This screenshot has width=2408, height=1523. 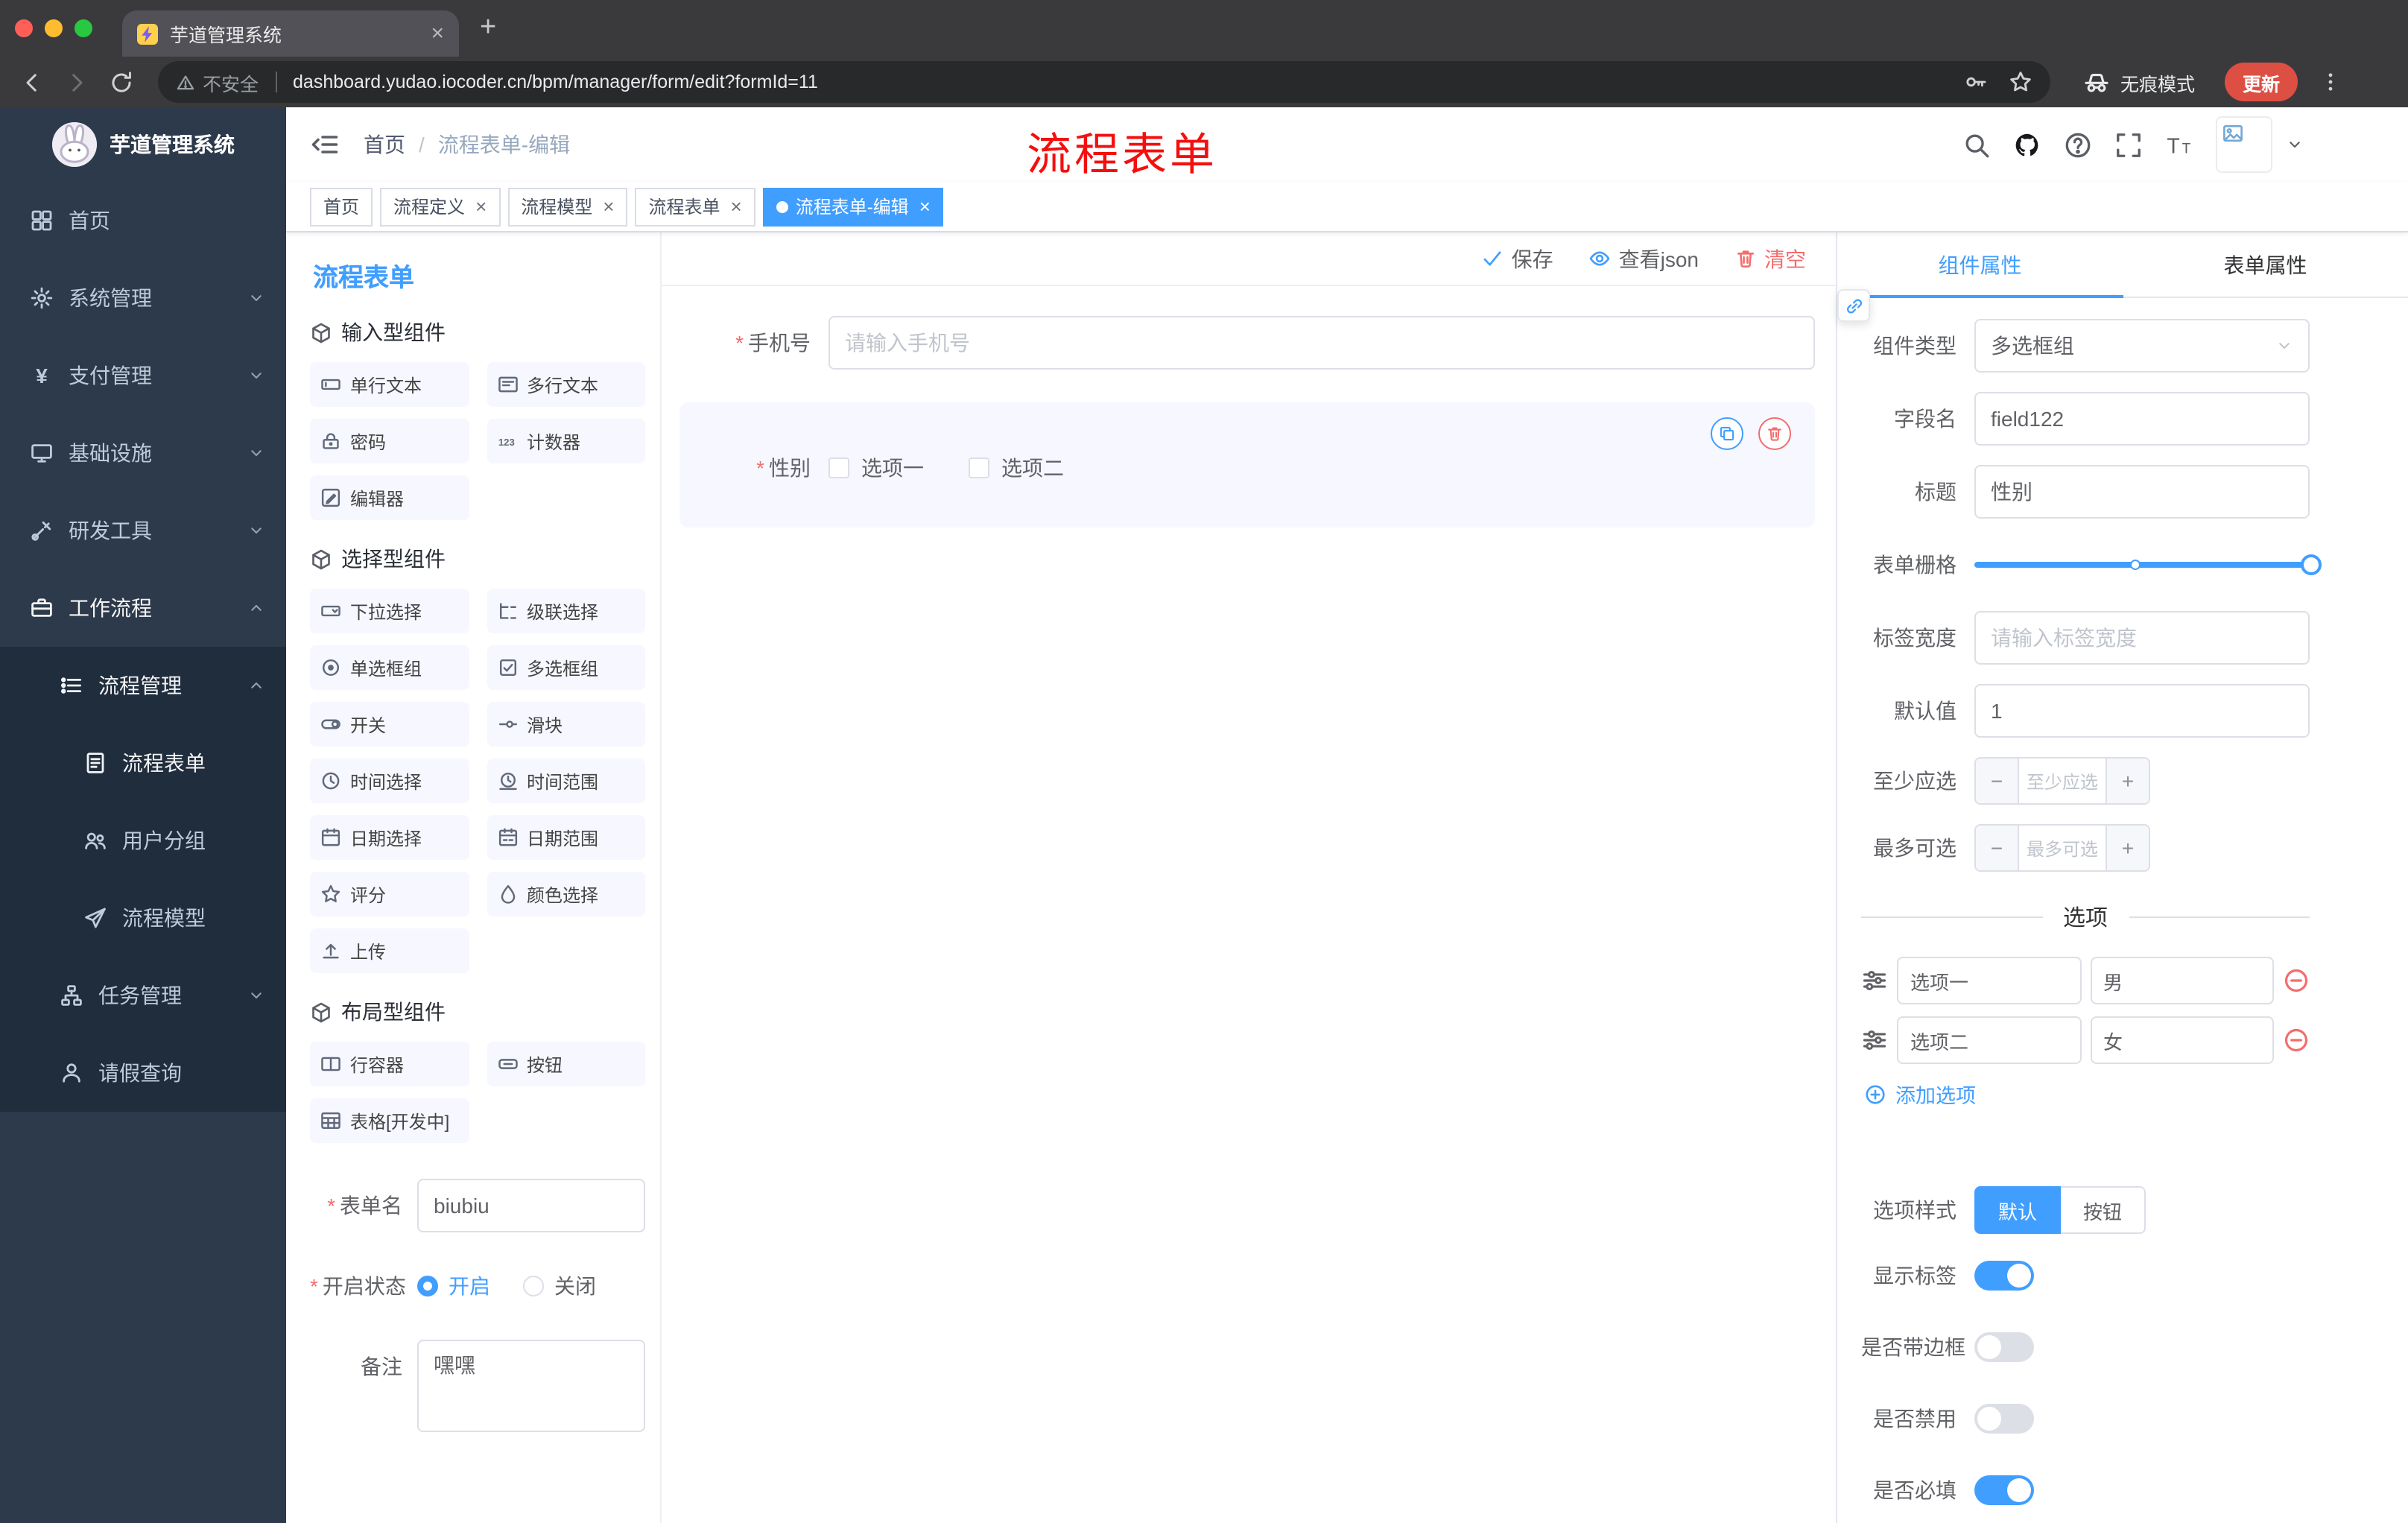 What do you see at coordinates (2004, 1347) in the screenshot?
I see `border-switch` at bounding box center [2004, 1347].